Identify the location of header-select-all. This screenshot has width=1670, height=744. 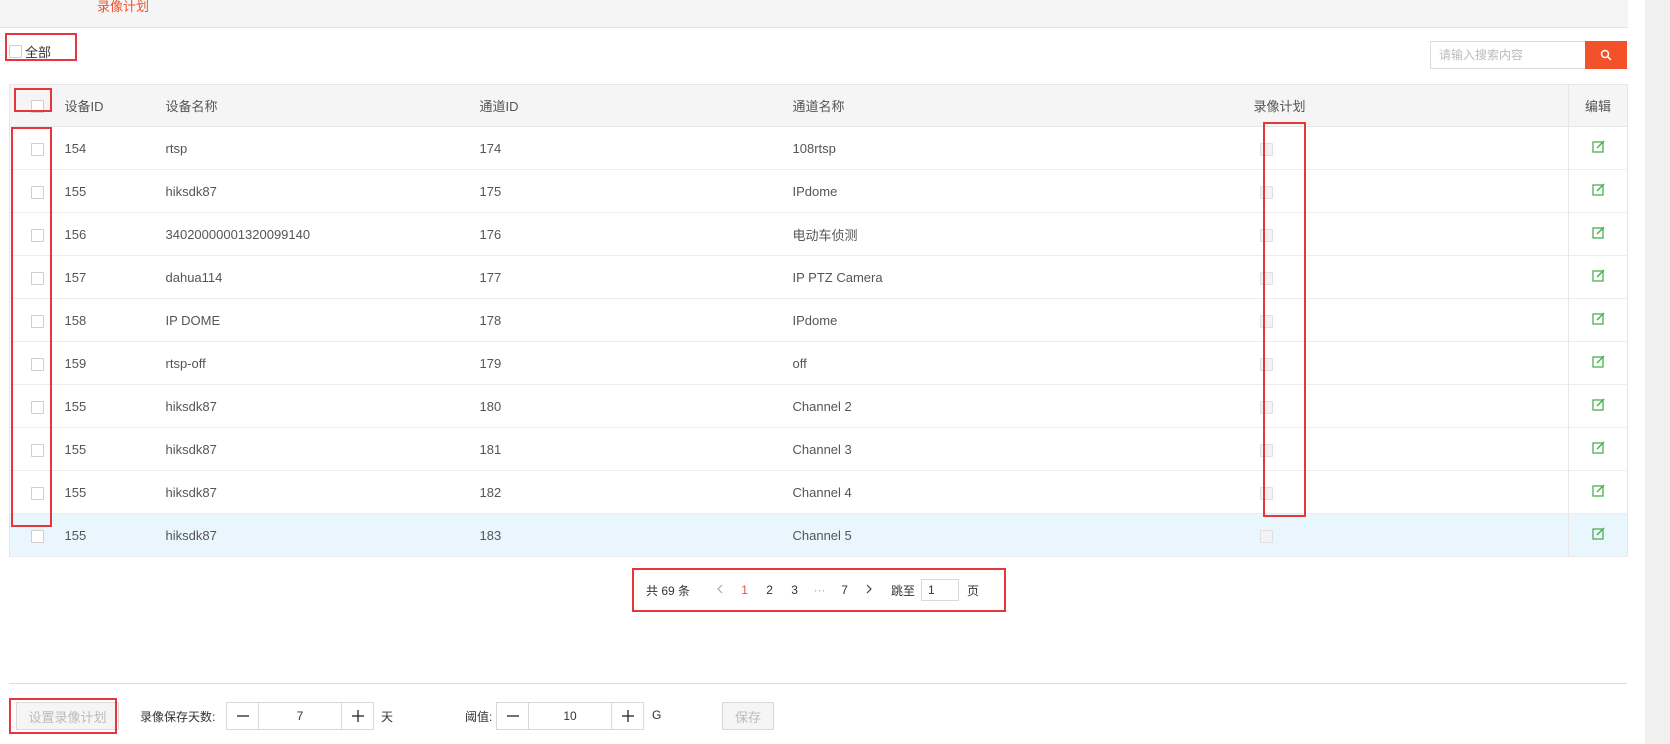
(37, 105).